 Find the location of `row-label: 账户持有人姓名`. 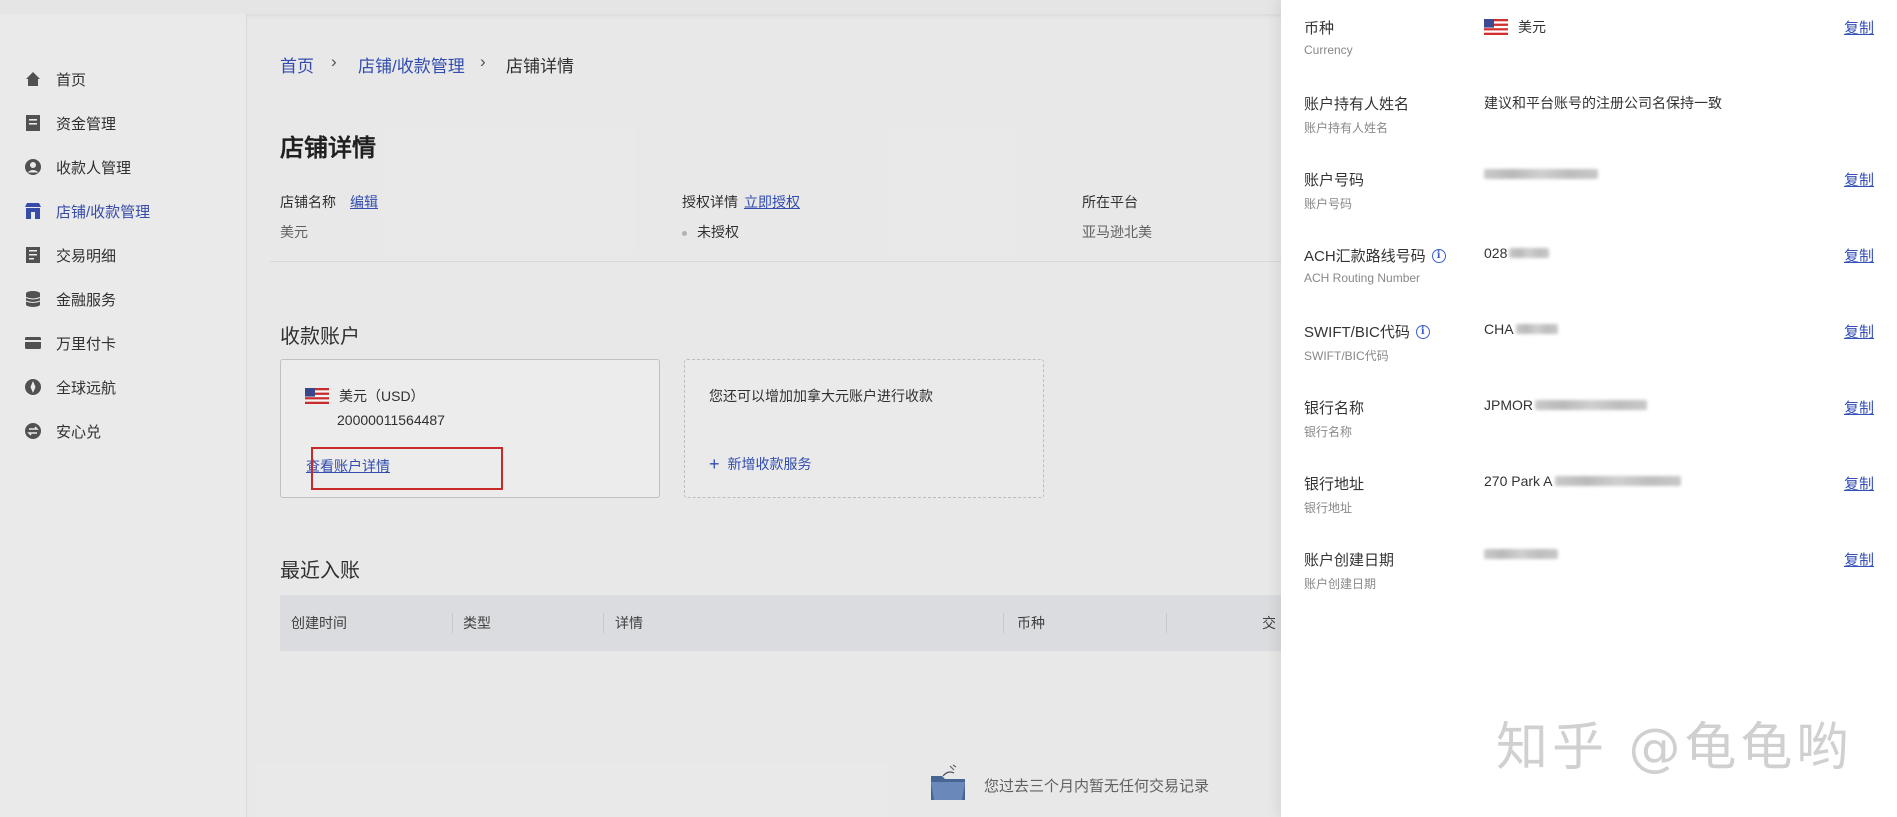

row-label: 账户持有人姓名 is located at coordinates (1357, 104).